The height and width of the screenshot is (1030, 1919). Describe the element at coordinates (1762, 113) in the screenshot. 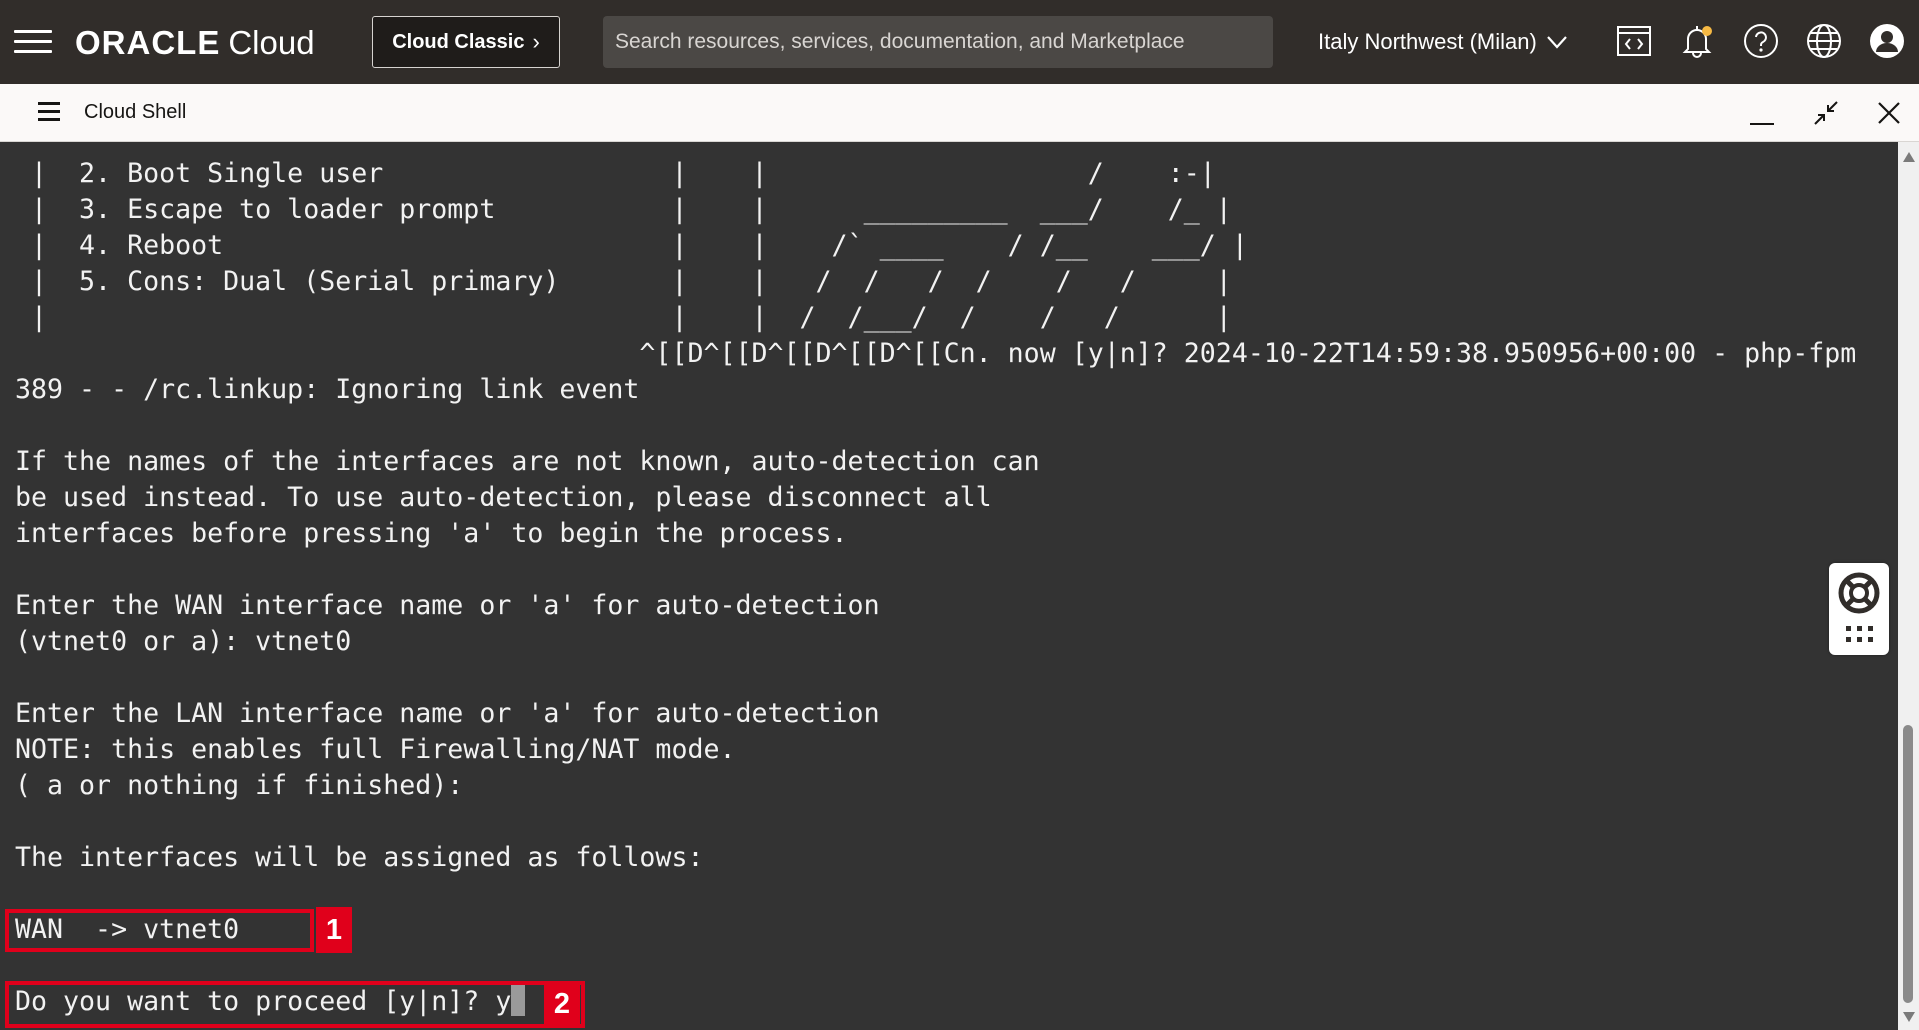

I see `minimize-icon` at that location.